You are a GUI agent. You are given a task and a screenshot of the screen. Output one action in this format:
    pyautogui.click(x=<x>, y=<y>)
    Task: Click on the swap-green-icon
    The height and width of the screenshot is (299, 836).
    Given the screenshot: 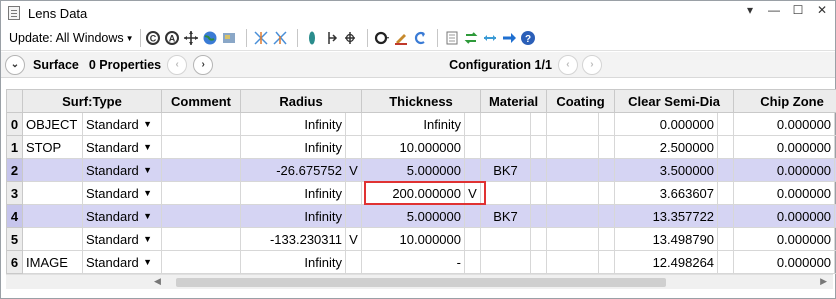 What is the action you would take?
    pyautogui.click(x=471, y=38)
    